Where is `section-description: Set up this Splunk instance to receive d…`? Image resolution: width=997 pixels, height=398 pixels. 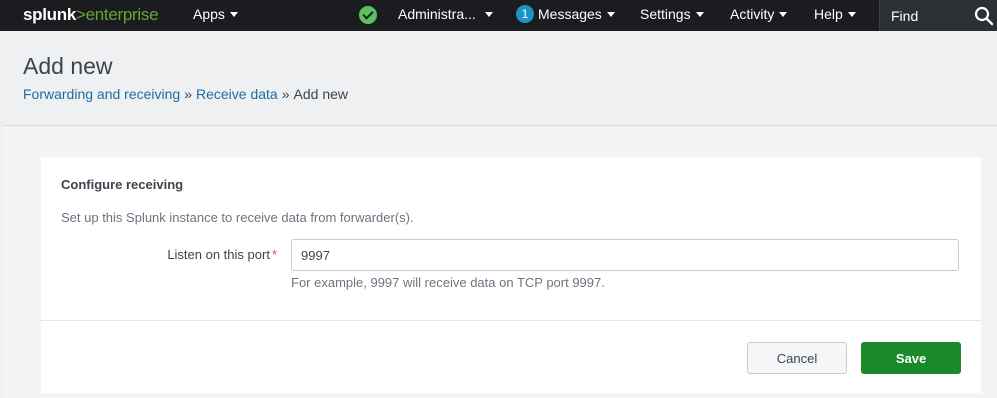 section-description: Set up this Splunk instance to receive d… is located at coordinates (237, 217).